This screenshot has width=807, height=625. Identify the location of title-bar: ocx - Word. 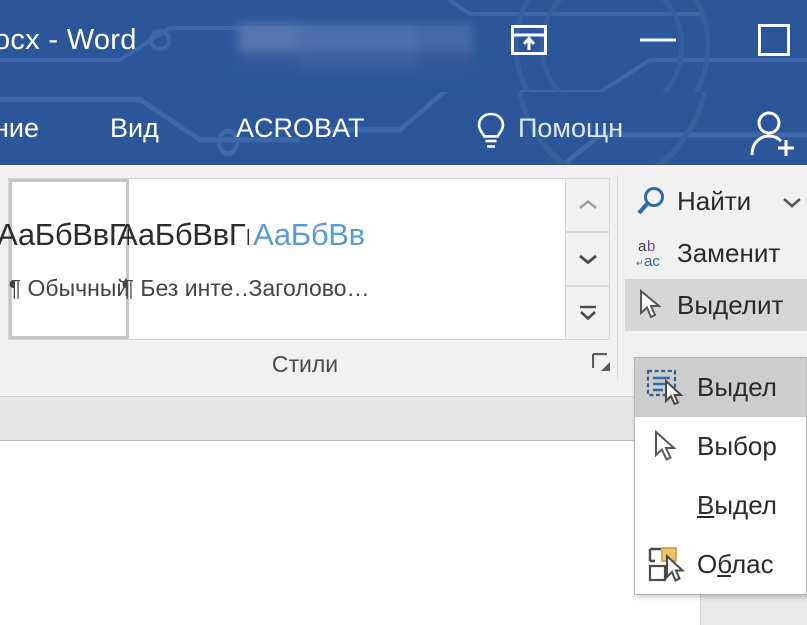
(403, 46).